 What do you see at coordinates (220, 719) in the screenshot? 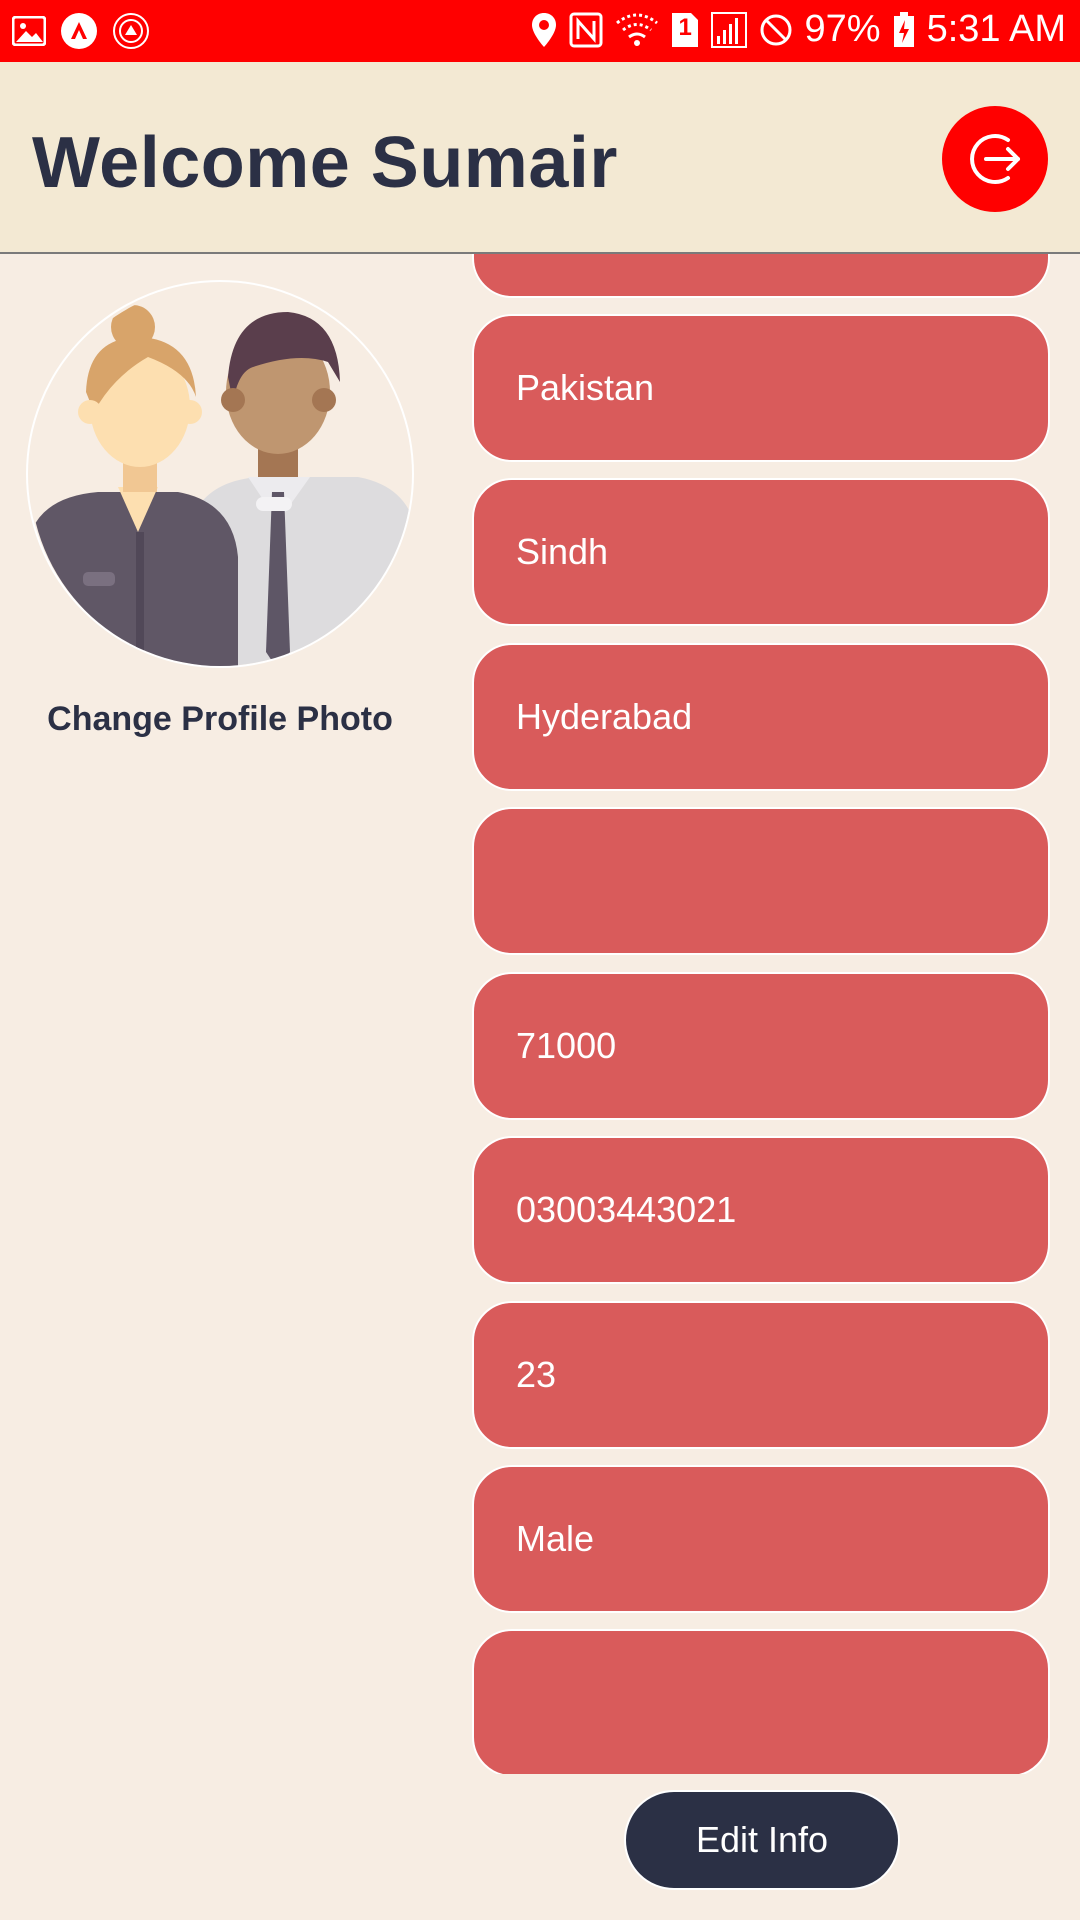
I see `change-profile-photo-link: Change Profile Photo` at bounding box center [220, 719].